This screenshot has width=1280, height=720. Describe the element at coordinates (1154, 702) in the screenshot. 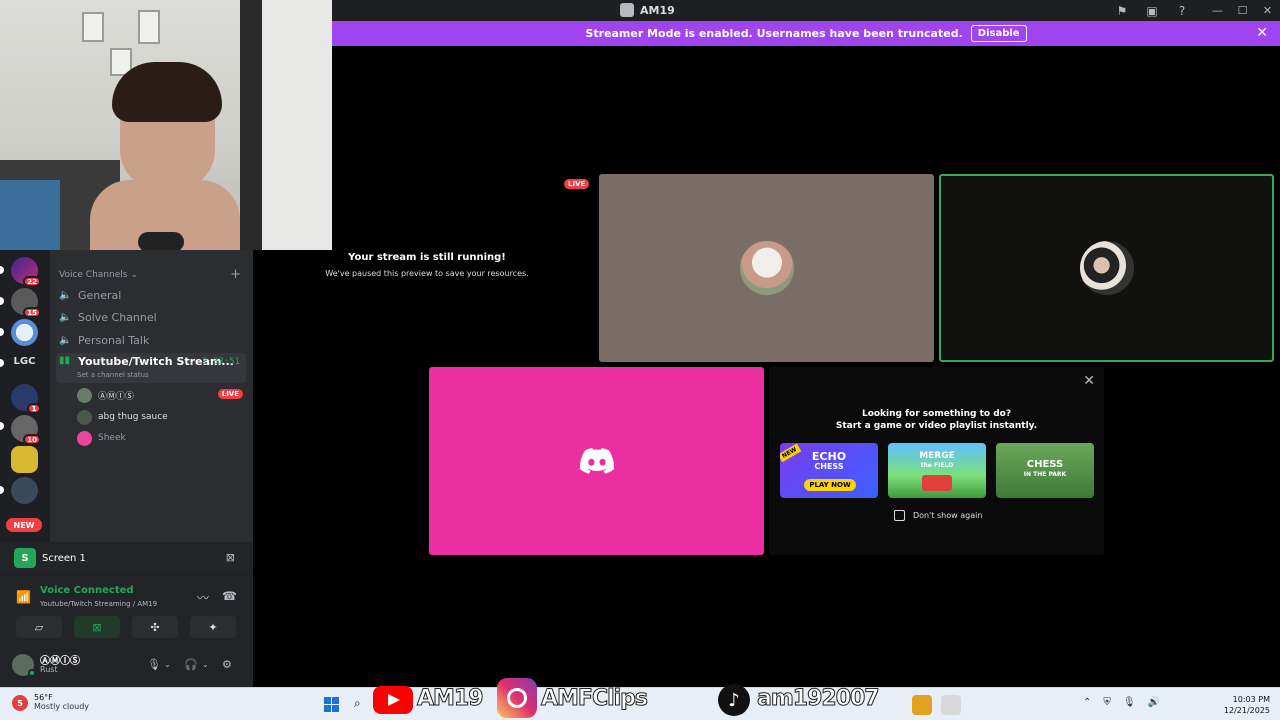

I see `volume-icon: 🔊` at that location.